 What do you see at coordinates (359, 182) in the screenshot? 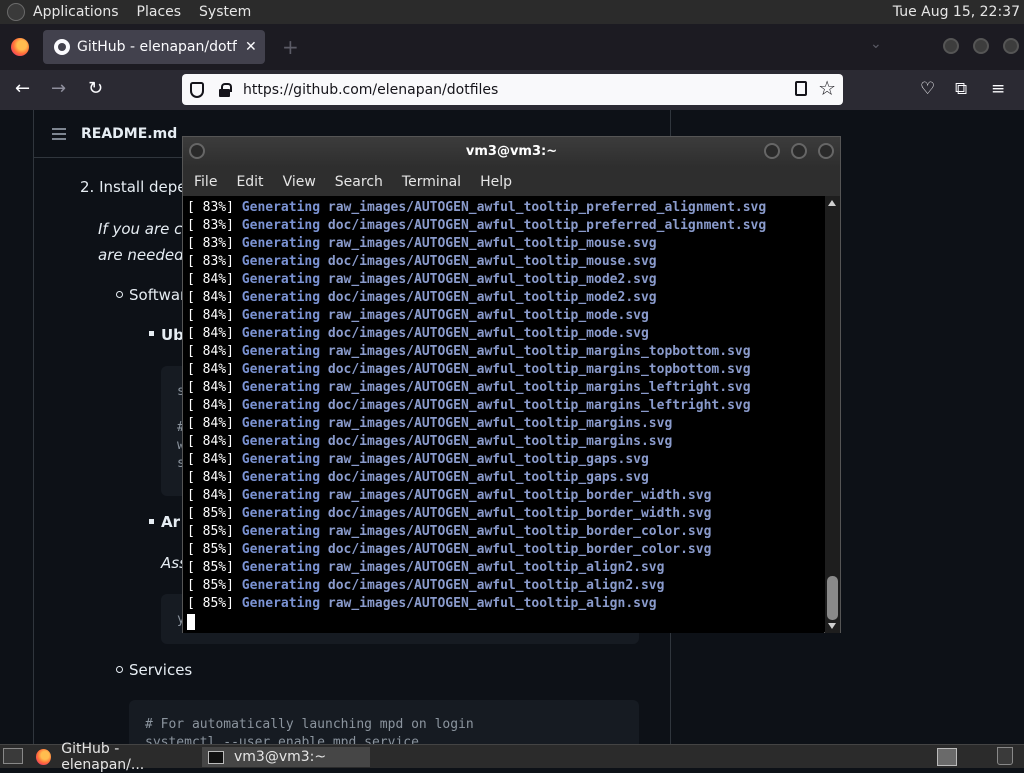
I see `menu-search: Search` at bounding box center [359, 182].